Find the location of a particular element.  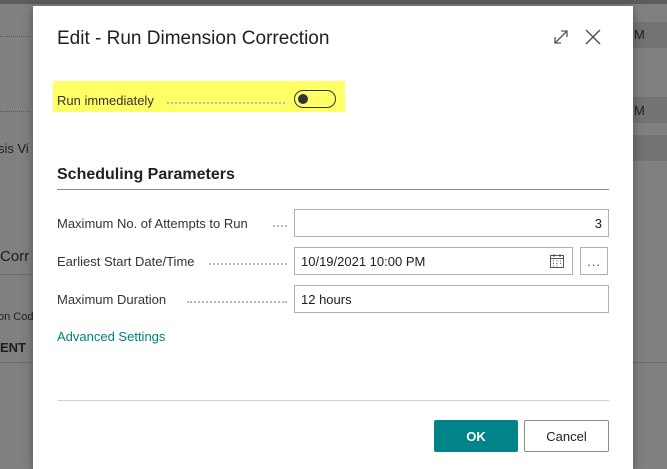

background-text: ENT is located at coordinates (13, 347).